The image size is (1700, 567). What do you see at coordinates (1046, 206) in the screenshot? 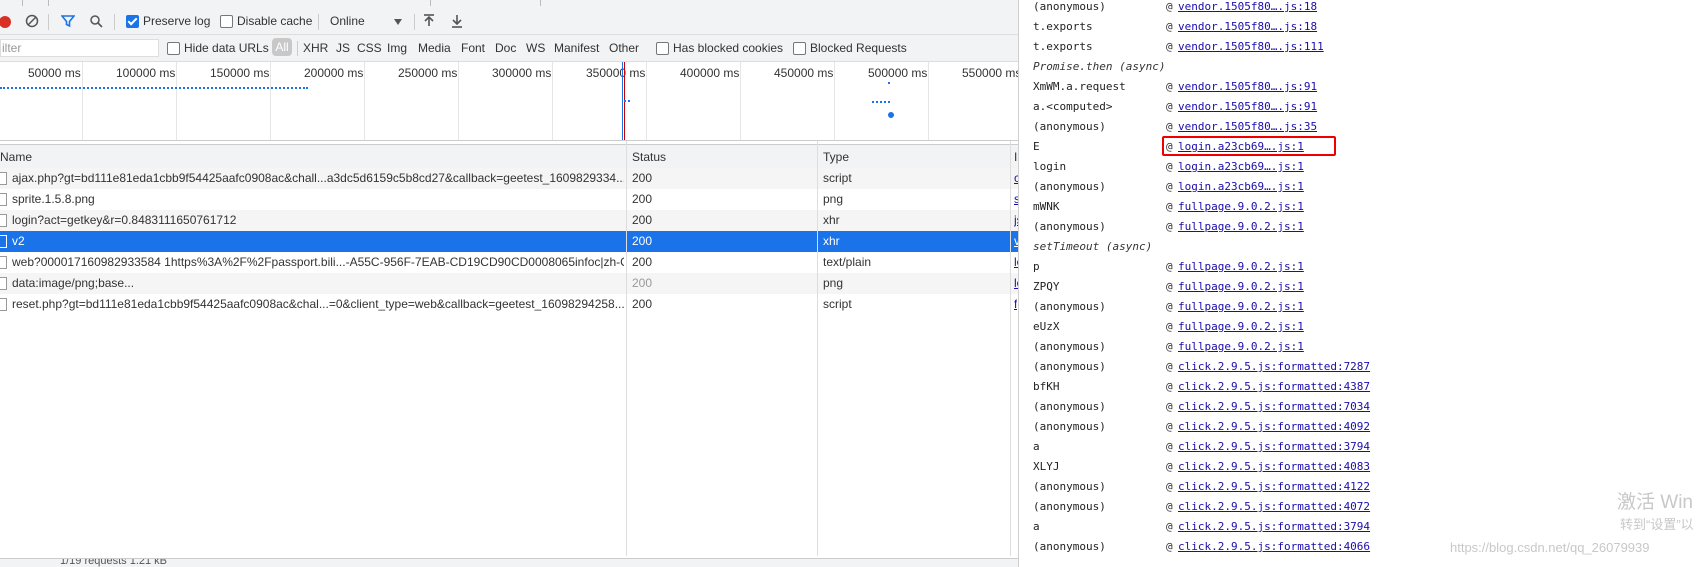
I see `function-name: mWNK` at bounding box center [1046, 206].